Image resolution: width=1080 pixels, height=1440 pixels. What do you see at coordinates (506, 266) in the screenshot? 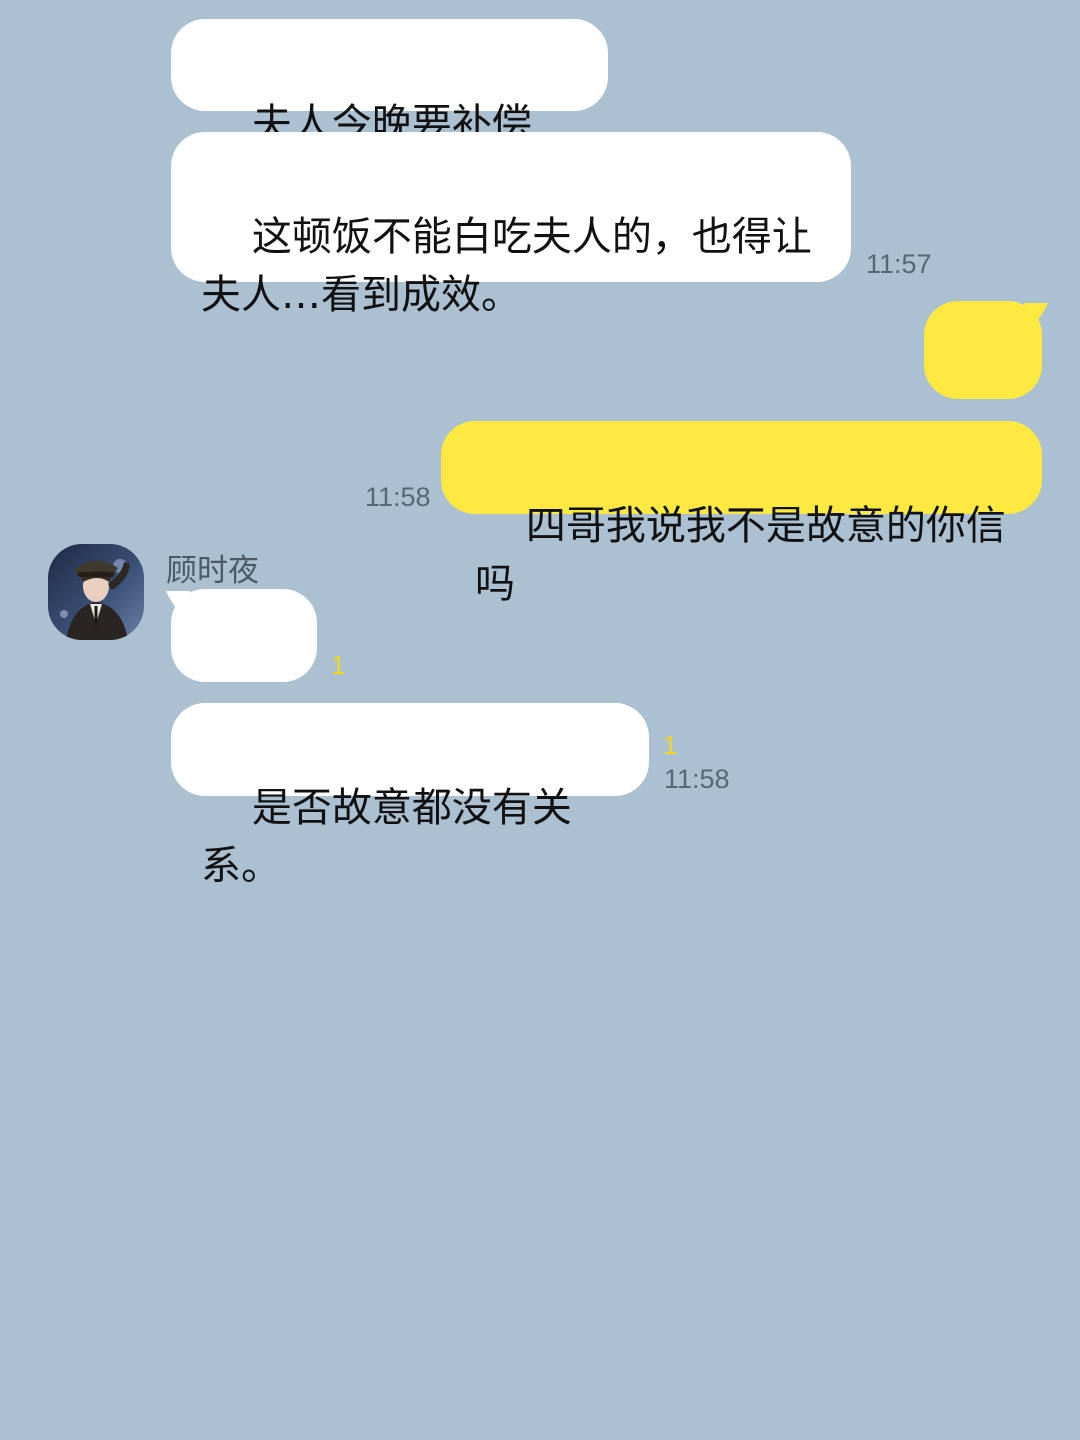
I see `message-text: 这顿饭不能白吃夫人的，也得让 夫人…看到成效。` at bounding box center [506, 266].